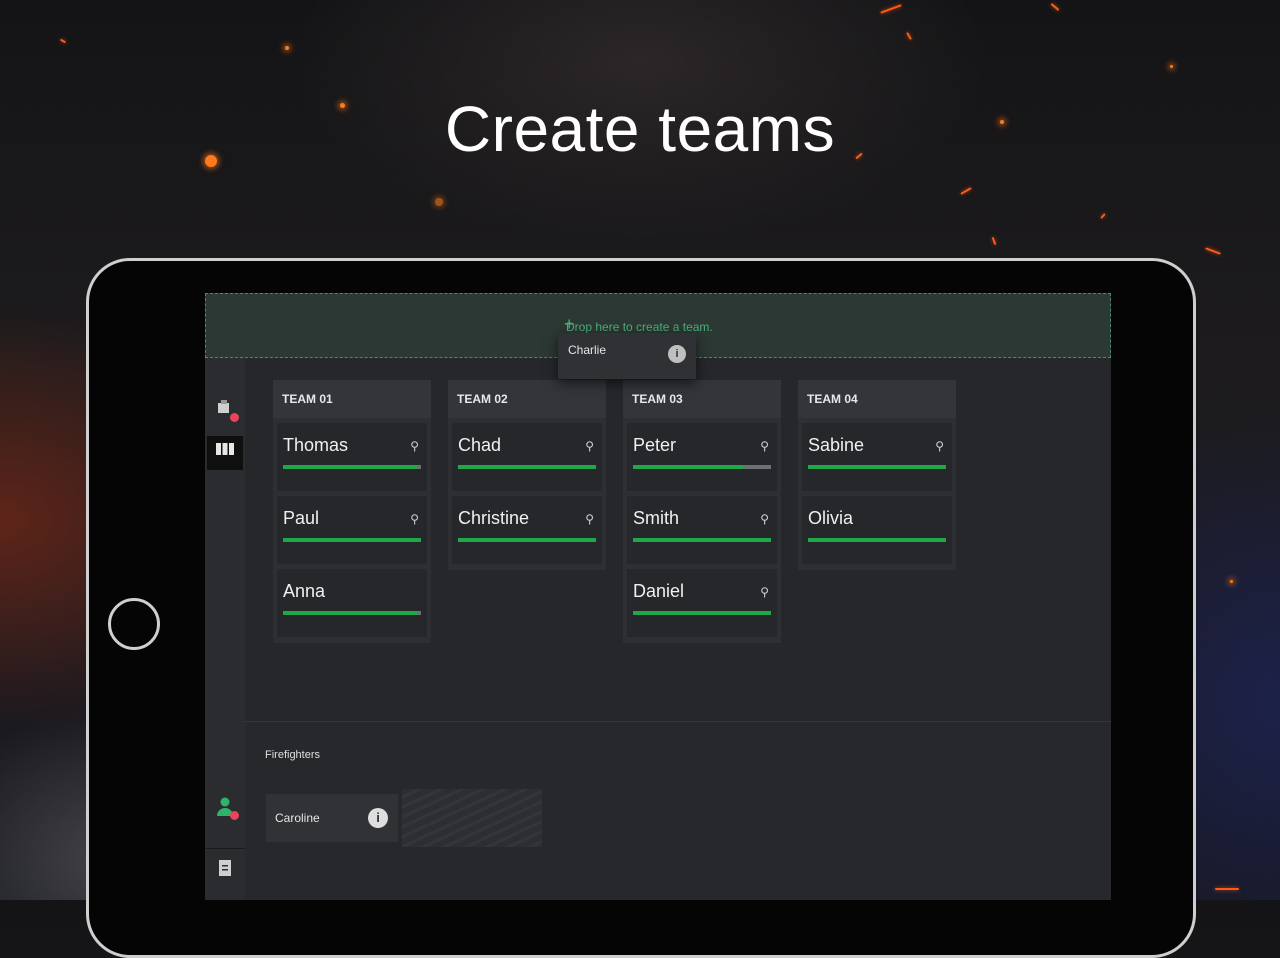 This screenshot has width=1280, height=958. I want to click on member-name: Chad, so click(480, 445).